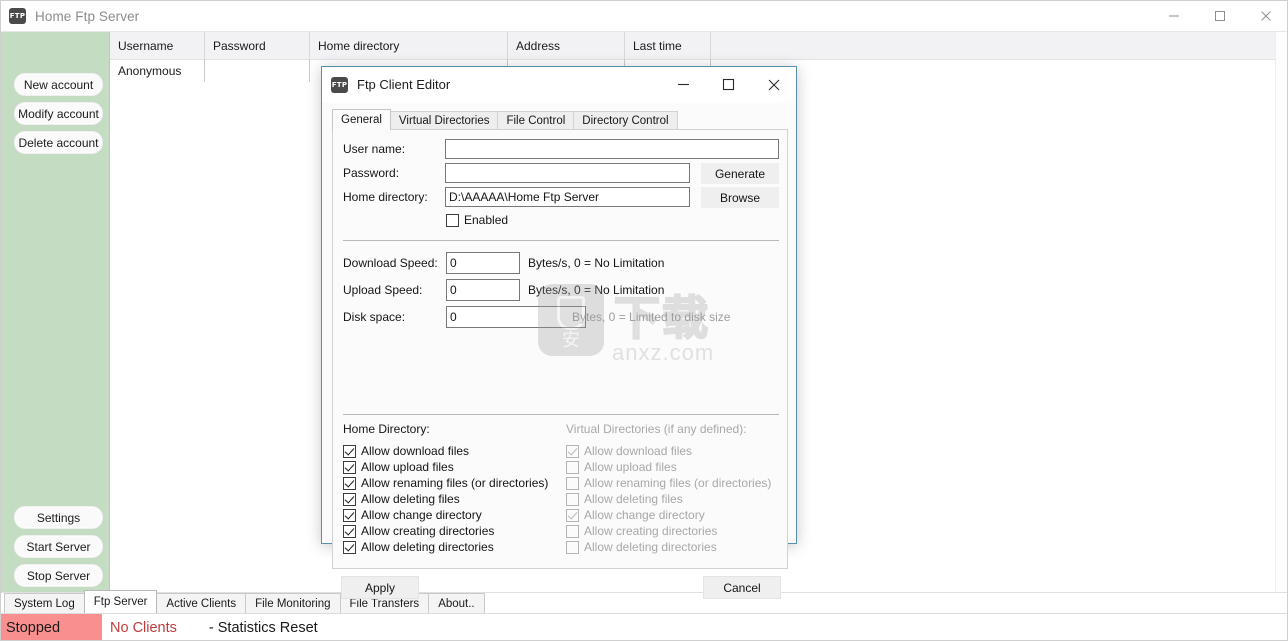  I want to click on tab-about: About.., so click(456, 603).